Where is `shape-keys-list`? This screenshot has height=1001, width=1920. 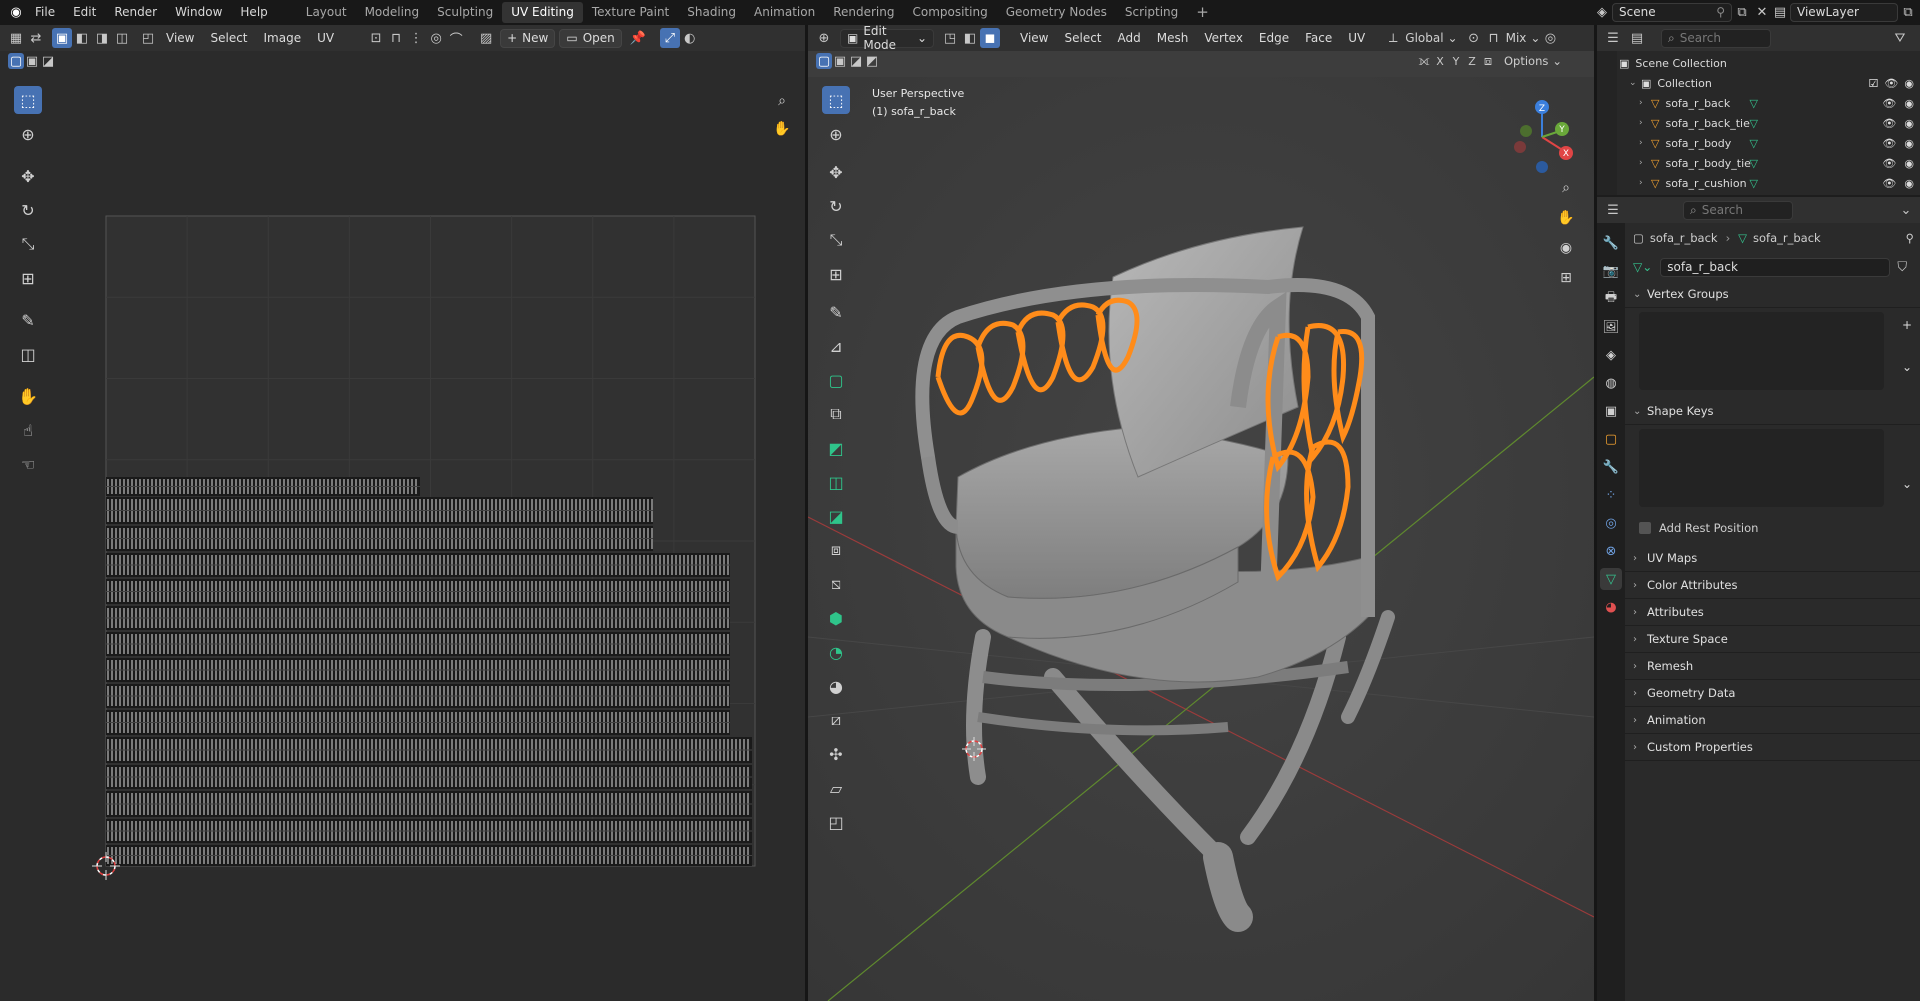 shape-keys-list is located at coordinates (1761, 468).